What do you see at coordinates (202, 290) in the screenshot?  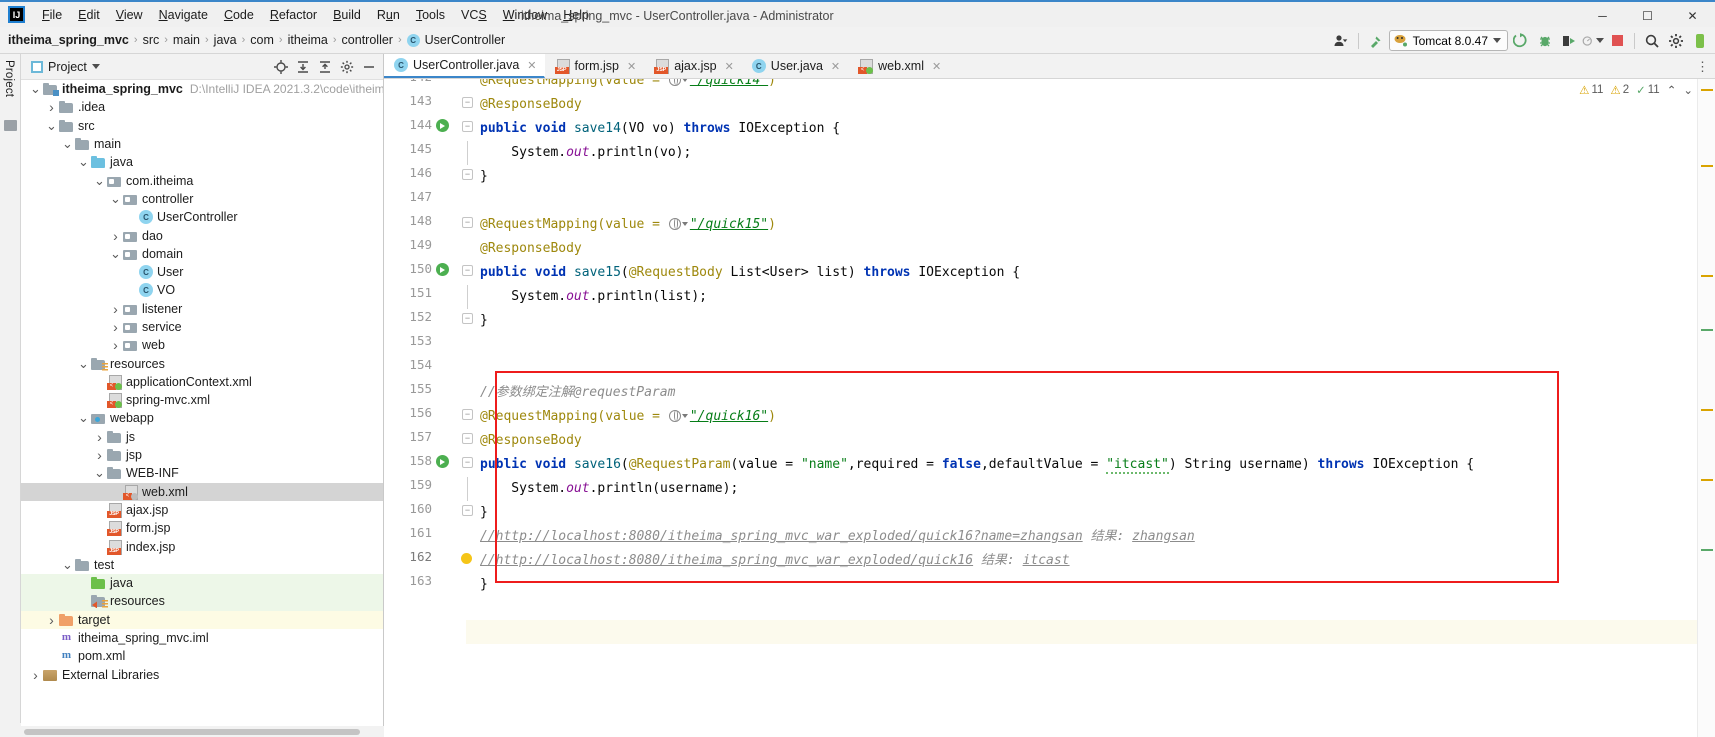 I see `tree-item-vo: C VO` at bounding box center [202, 290].